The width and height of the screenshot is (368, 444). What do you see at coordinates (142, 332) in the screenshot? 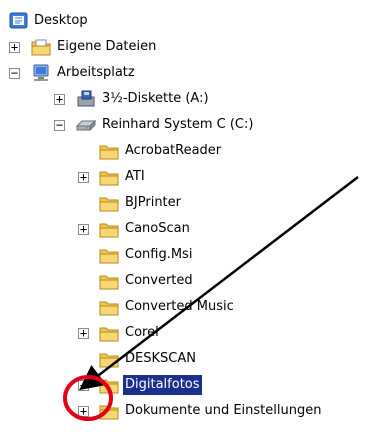
I see `tree-item-label: Corel` at bounding box center [142, 332].